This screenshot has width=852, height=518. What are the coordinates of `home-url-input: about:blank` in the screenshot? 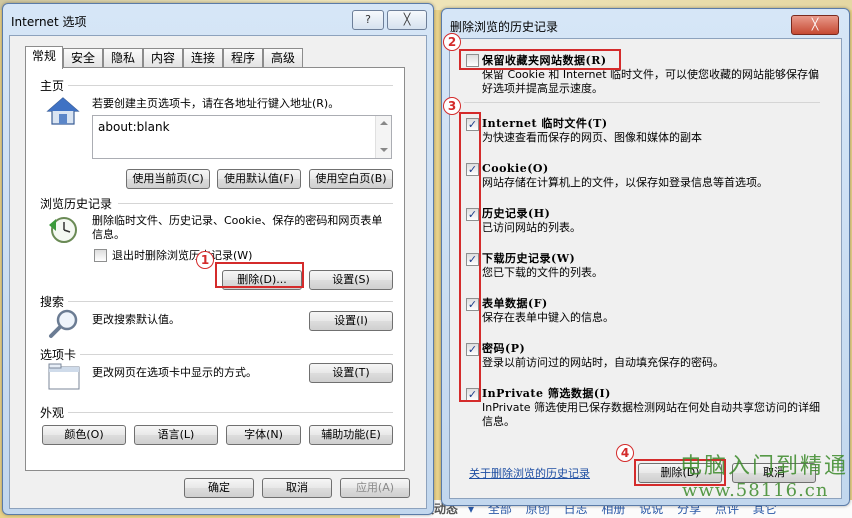 It's located at (242, 137).